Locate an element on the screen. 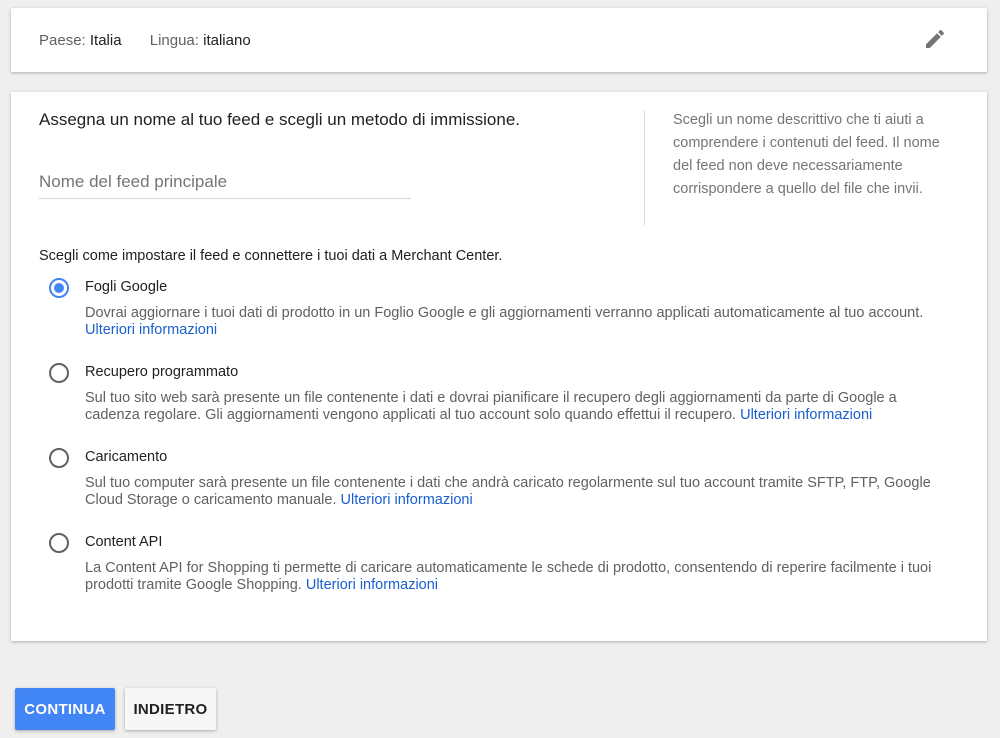 The image size is (1000, 738). country-value: Italia is located at coordinates (105, 40).